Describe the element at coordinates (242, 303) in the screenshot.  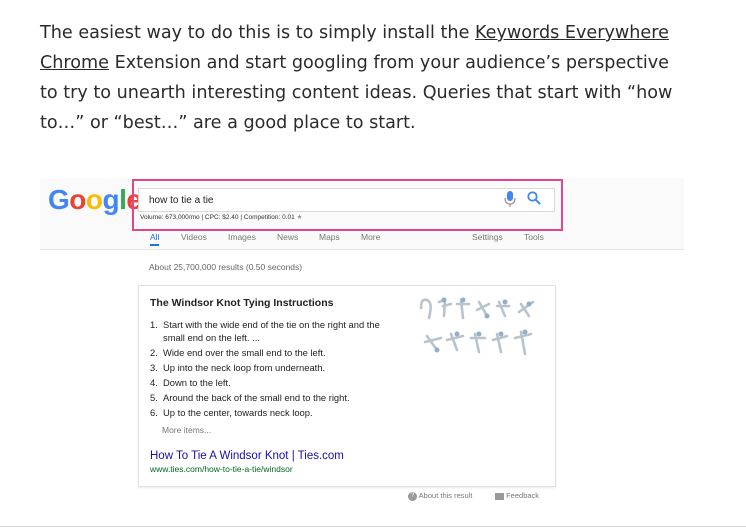
I see `snippet-title: The Windsor Knot Tying Instructions` at that location.